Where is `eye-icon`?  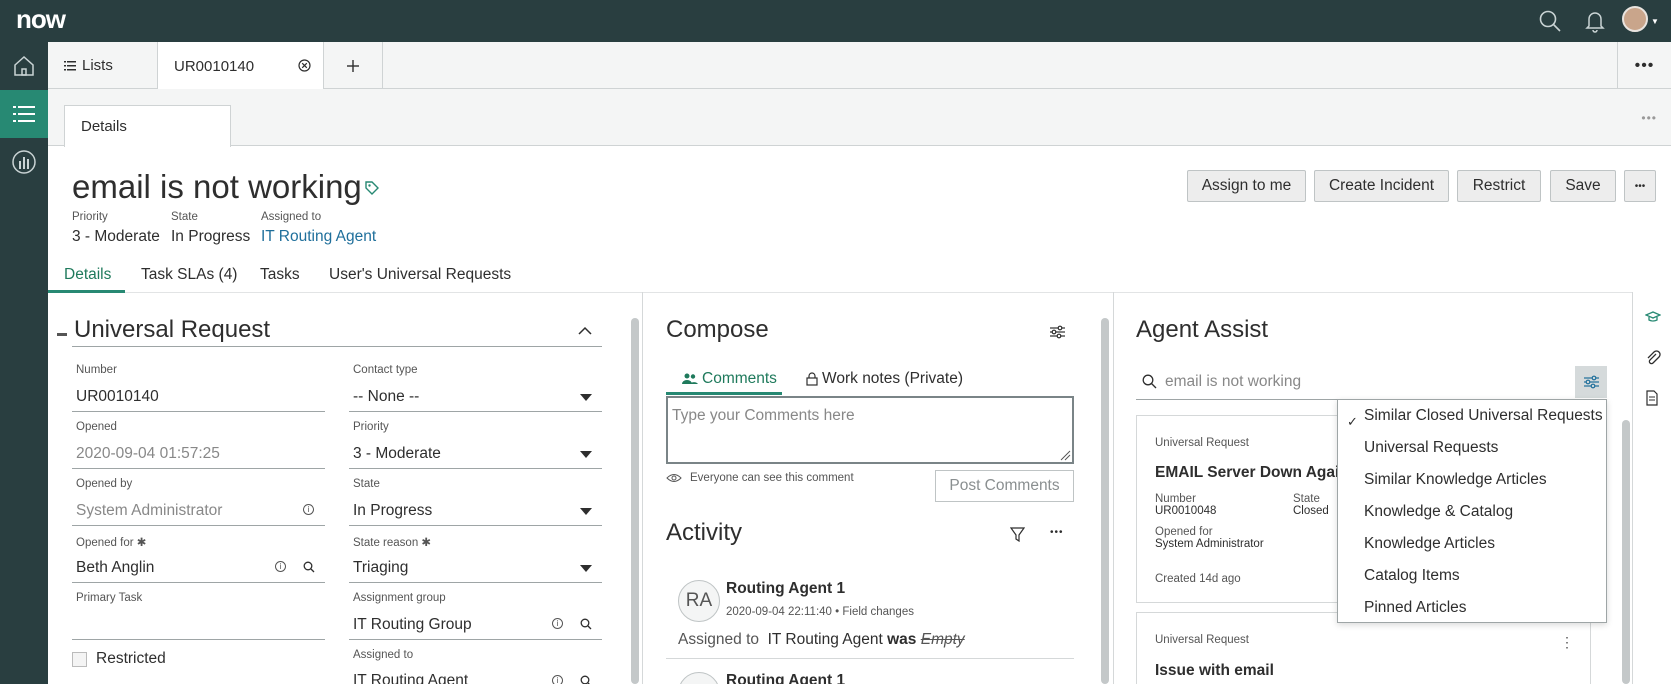
eye-icon is located at coordinates (674, 478).